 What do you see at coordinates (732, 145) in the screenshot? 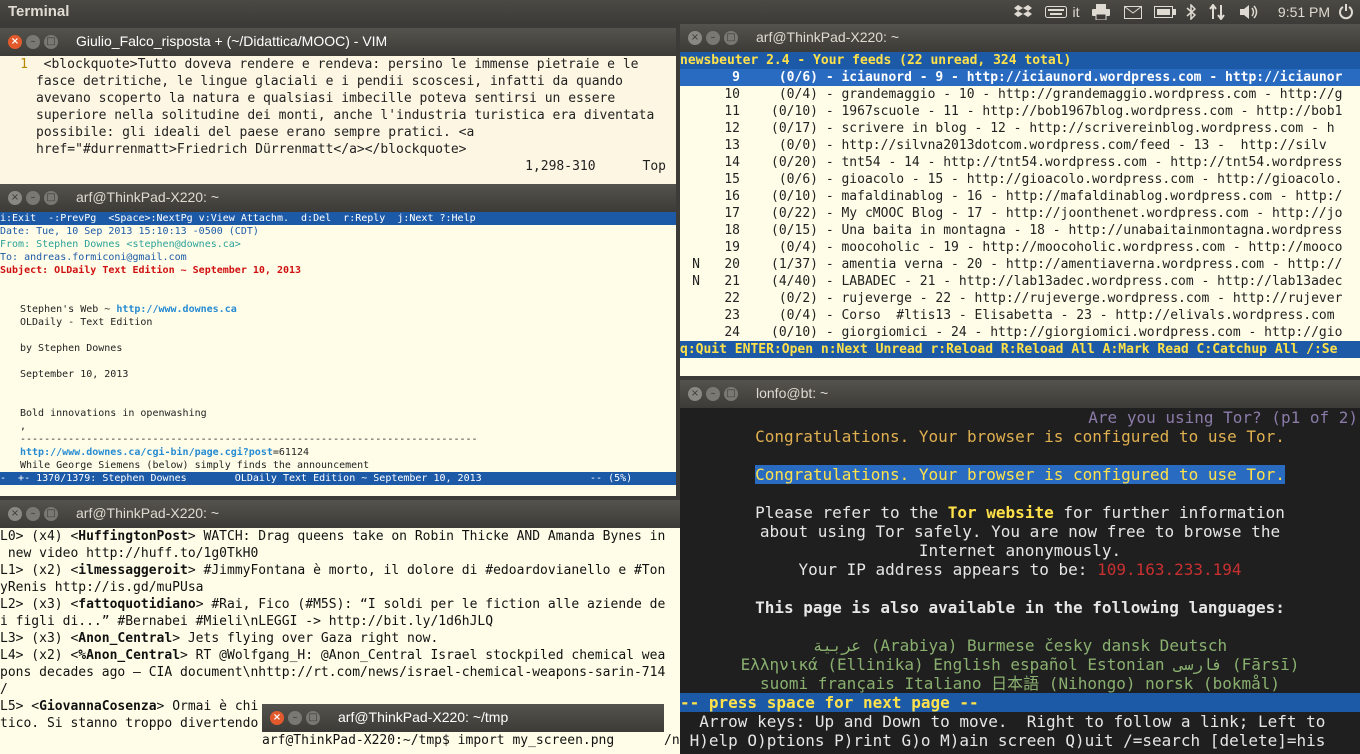
I see `feed-number: 13` at bounding box center [732, 145].